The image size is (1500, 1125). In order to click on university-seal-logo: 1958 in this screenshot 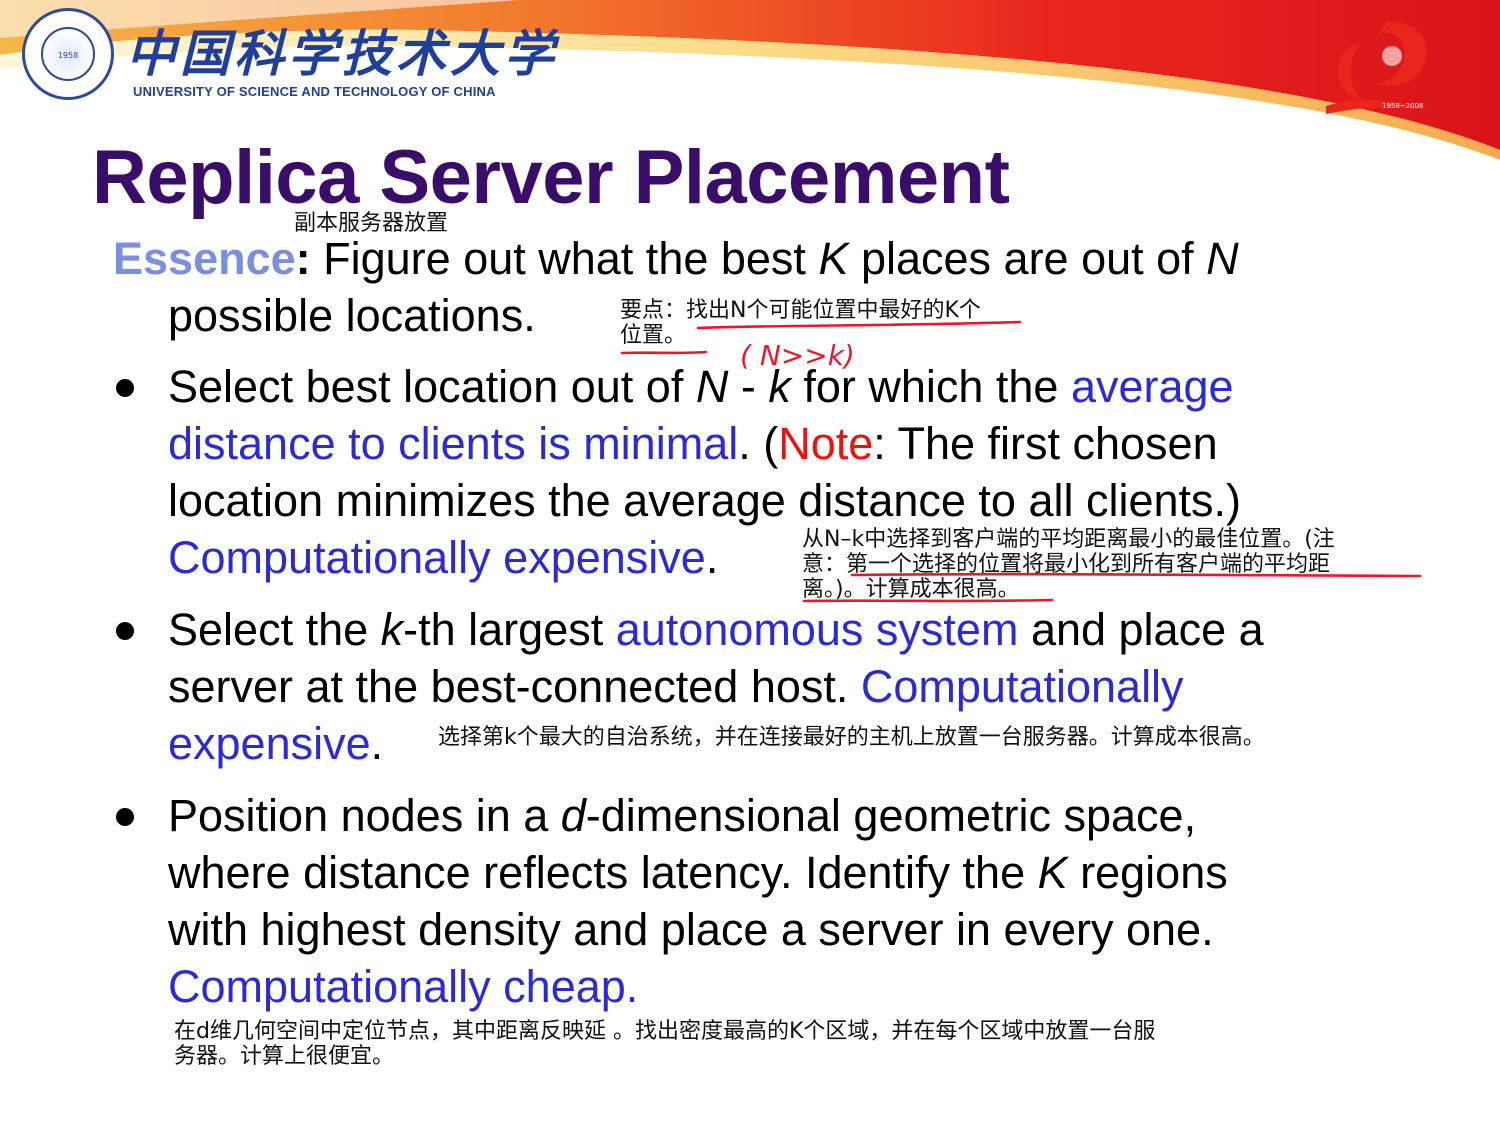, I will do `click(68, 54)`.